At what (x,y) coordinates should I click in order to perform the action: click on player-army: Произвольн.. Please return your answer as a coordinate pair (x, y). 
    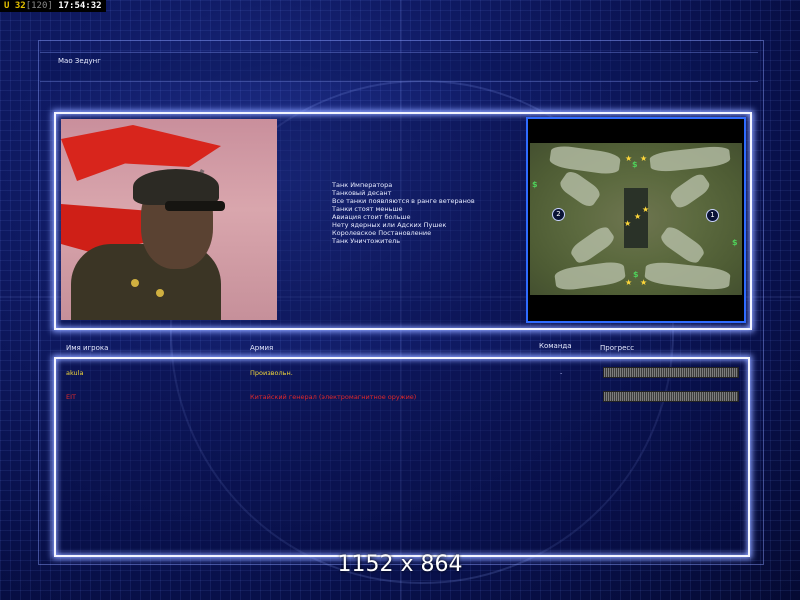
    Looking at the image, I should click on (271, 373).